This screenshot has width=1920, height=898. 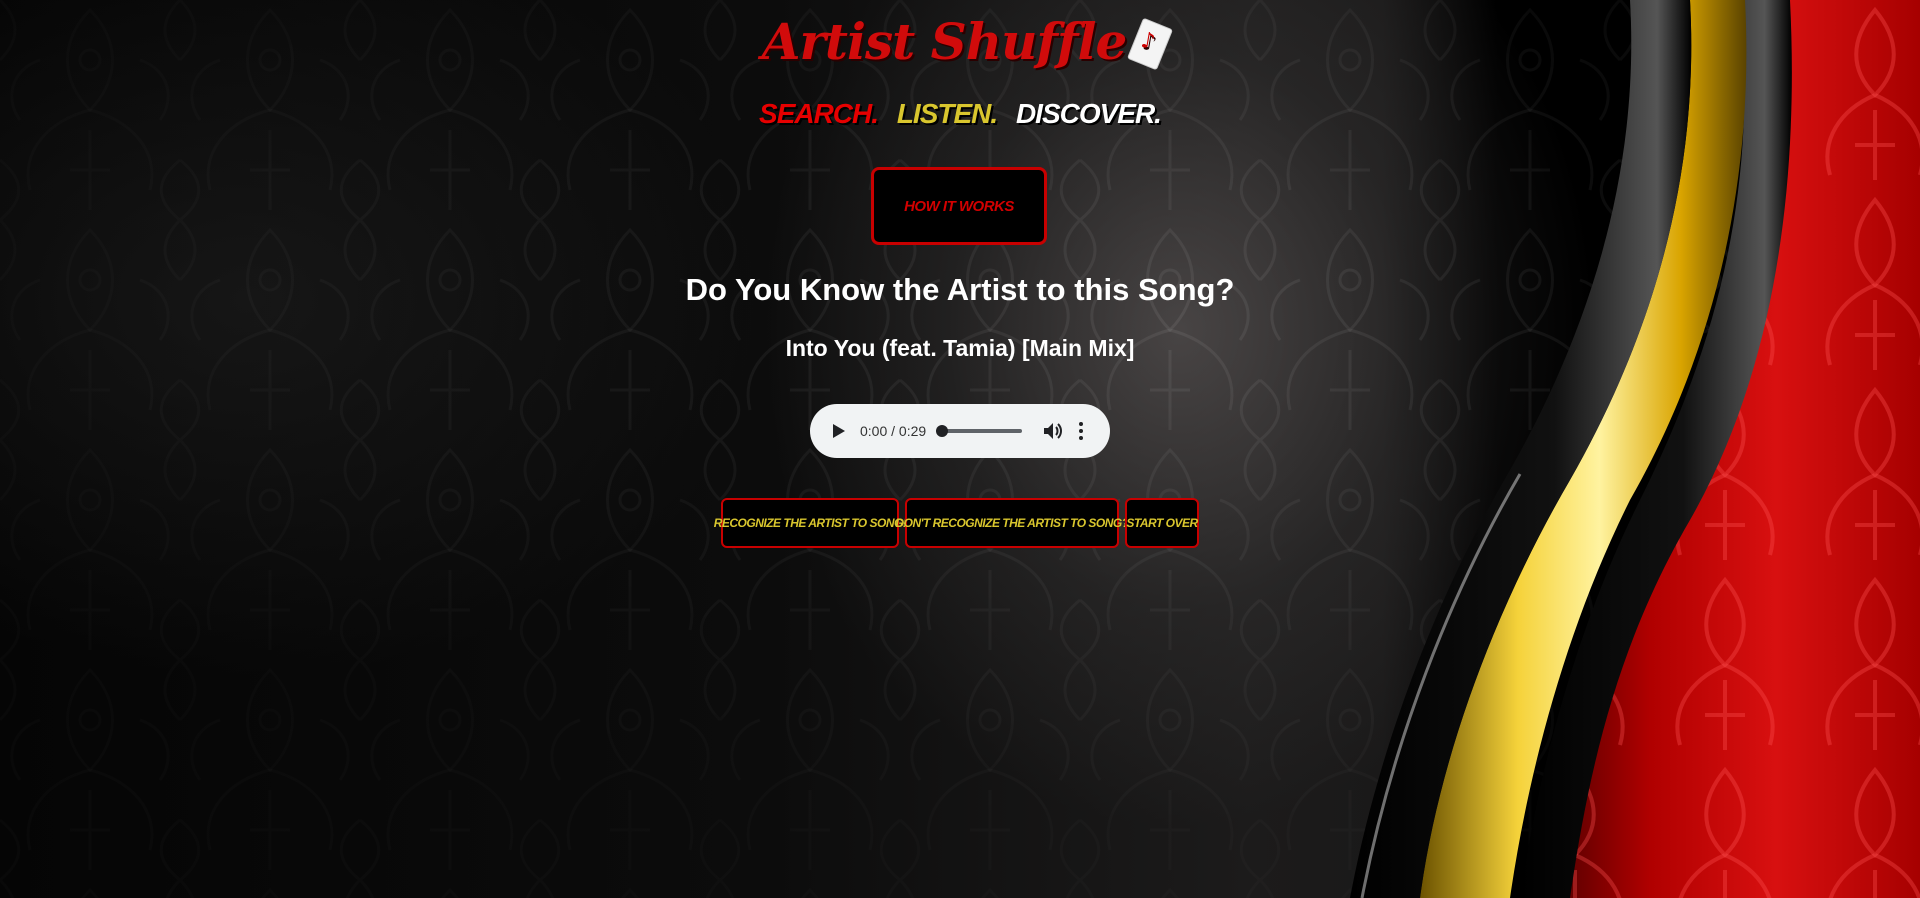 I want to click on seek-knob, so click(x=942, y=431).